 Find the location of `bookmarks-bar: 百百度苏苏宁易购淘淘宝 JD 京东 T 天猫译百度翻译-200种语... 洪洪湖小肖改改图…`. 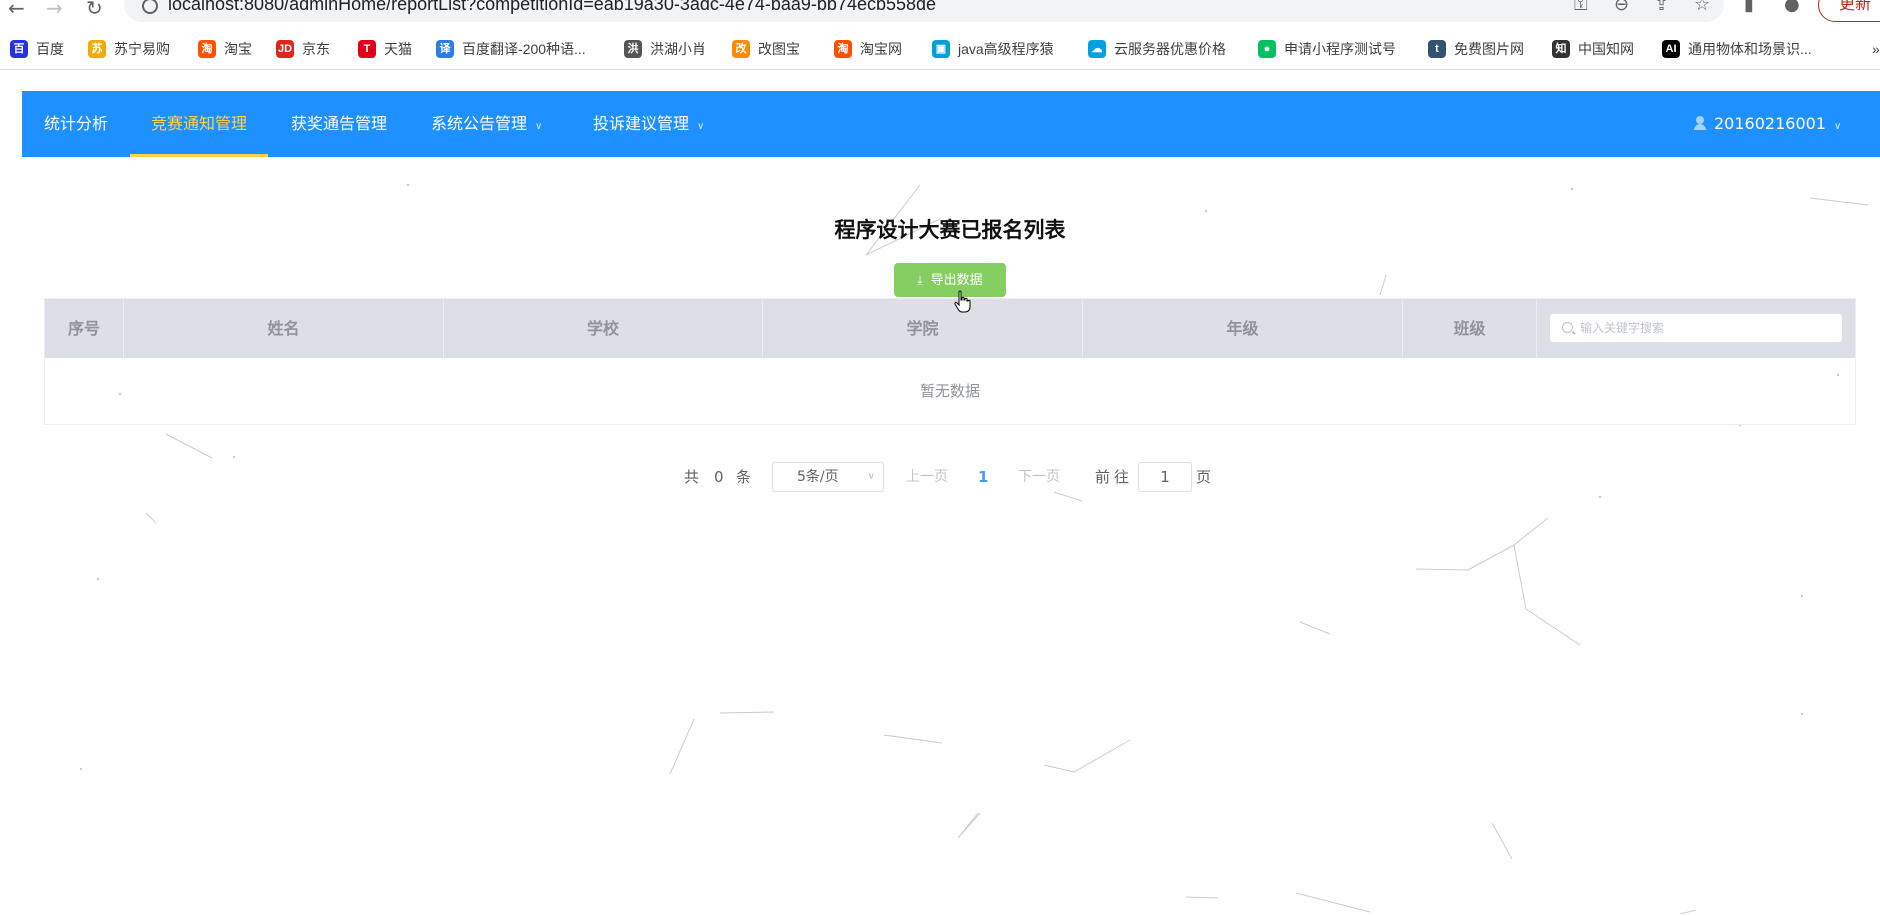

bookmarks-bar: 百百度苏苏宁易购淘淘宝 JD 京东 T 天猫译百度翻译-200种语... 洪洪湖小肖改改图… is located at coordinates (940, 49).